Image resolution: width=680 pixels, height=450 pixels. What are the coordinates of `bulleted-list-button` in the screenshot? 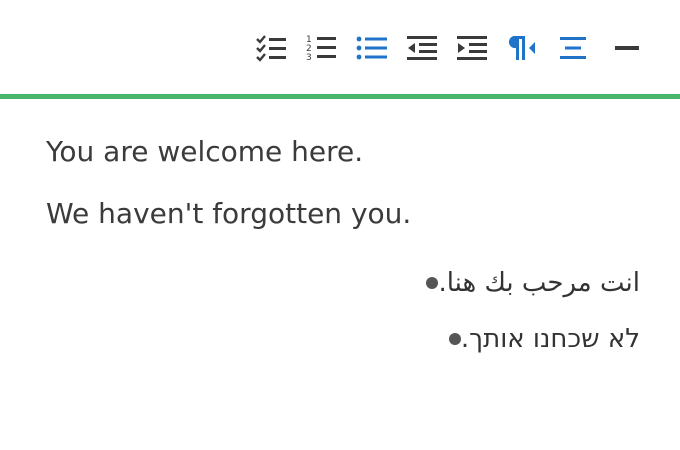 It's located at (372, 48).